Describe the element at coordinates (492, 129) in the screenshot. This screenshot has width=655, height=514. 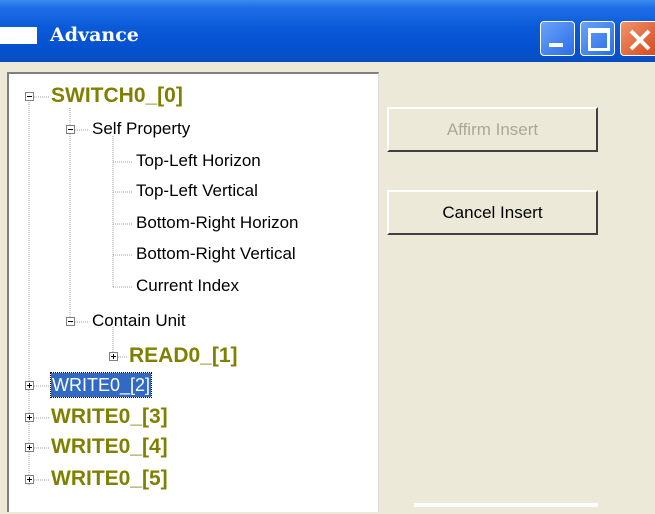
I see `affirm-insert-button: Affirm Insert` at that location.